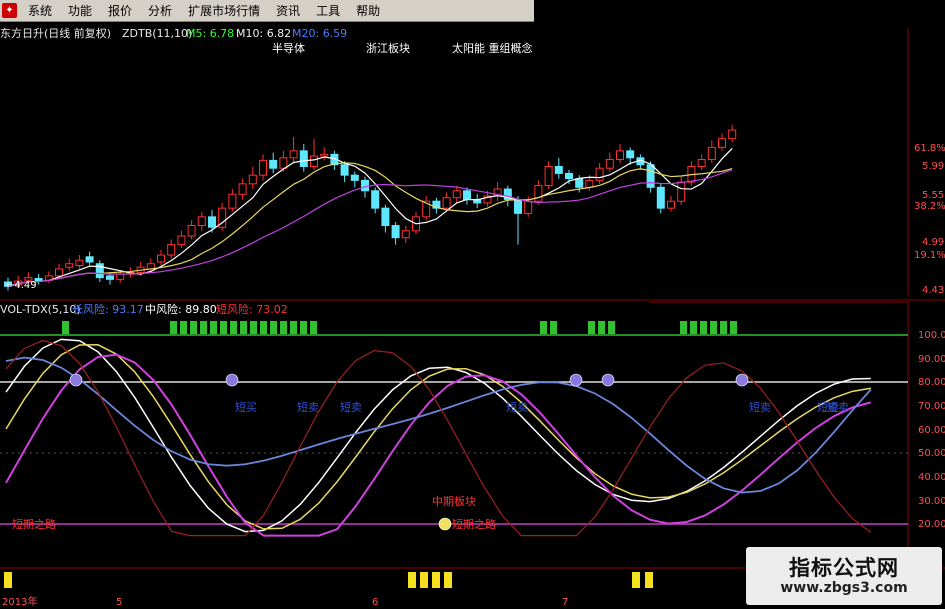 This screenshot has height=609, width=945. I want to click on indicator-axis-label: 20.00, so click(931, 524).